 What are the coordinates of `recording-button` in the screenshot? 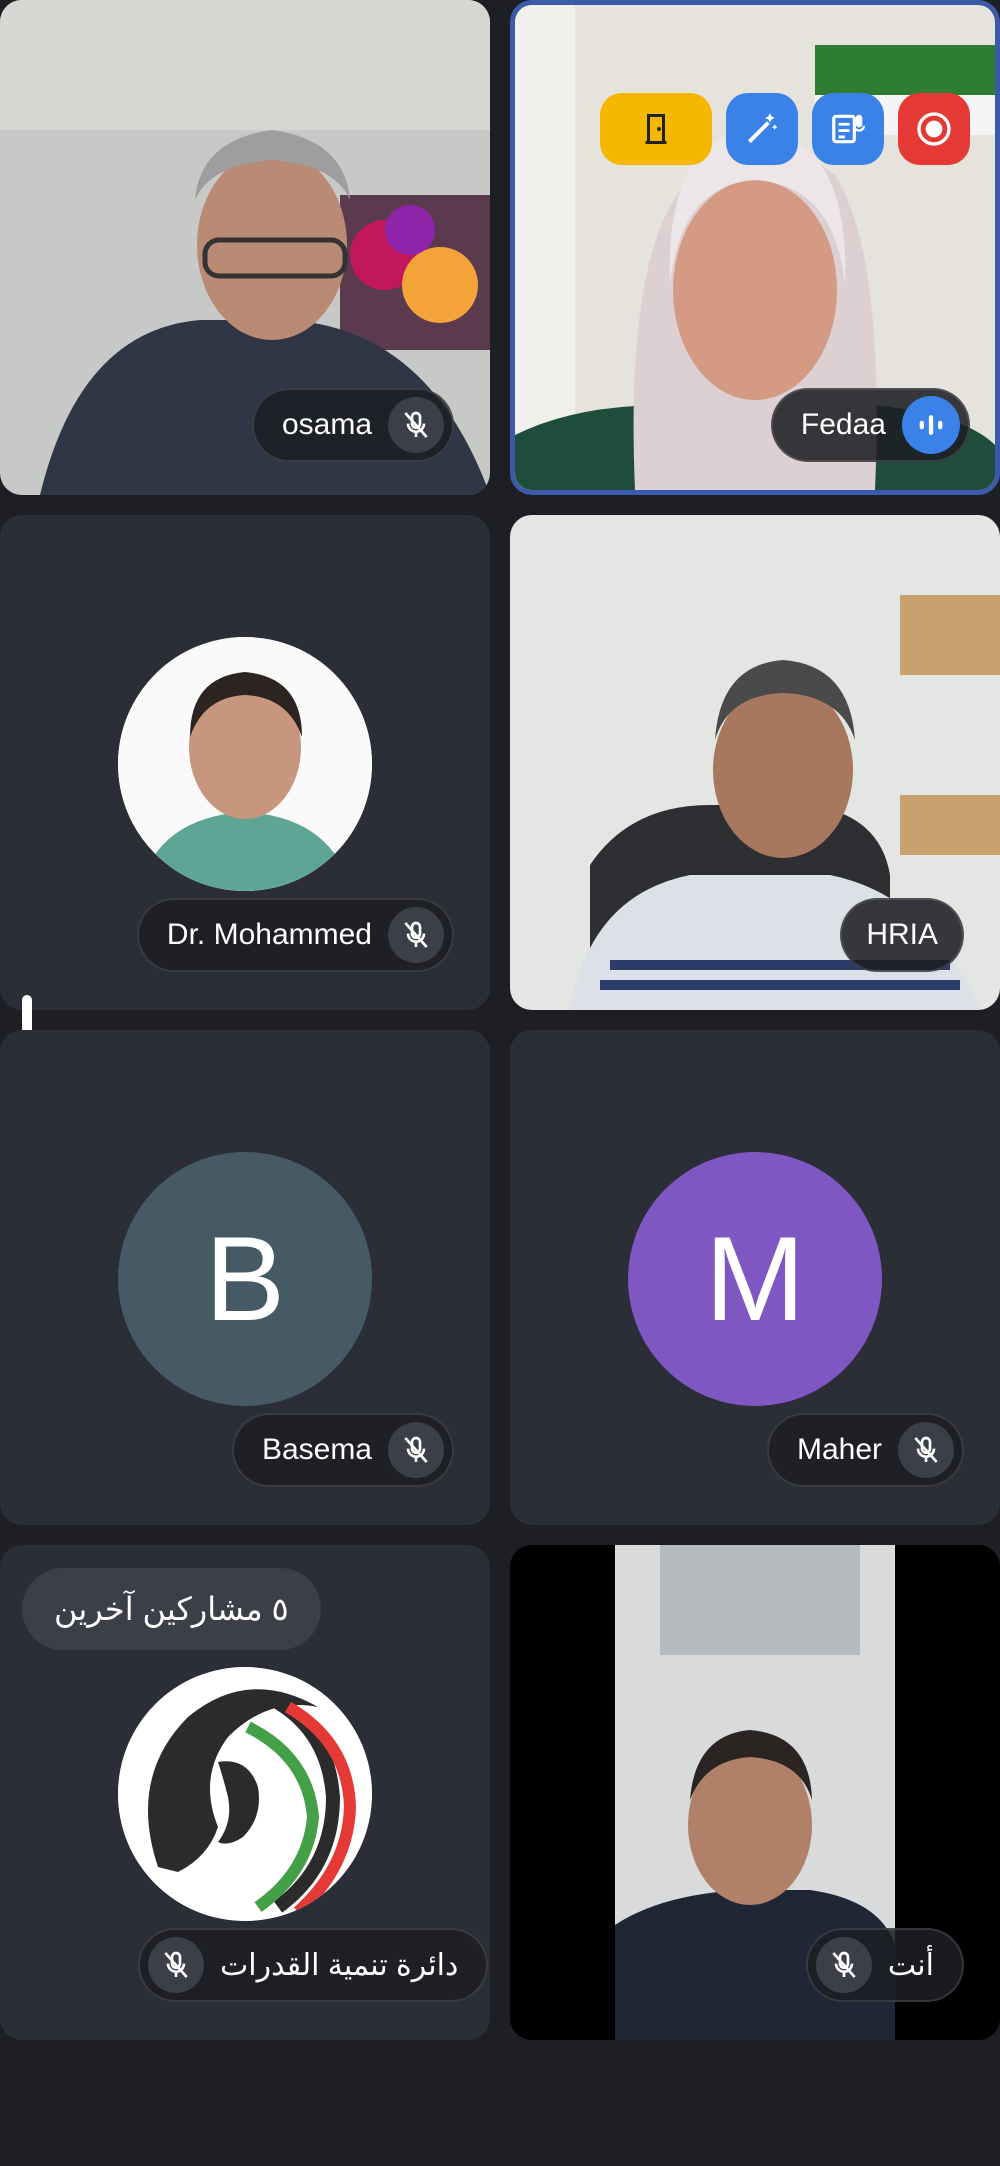 It's located at (934, 129).